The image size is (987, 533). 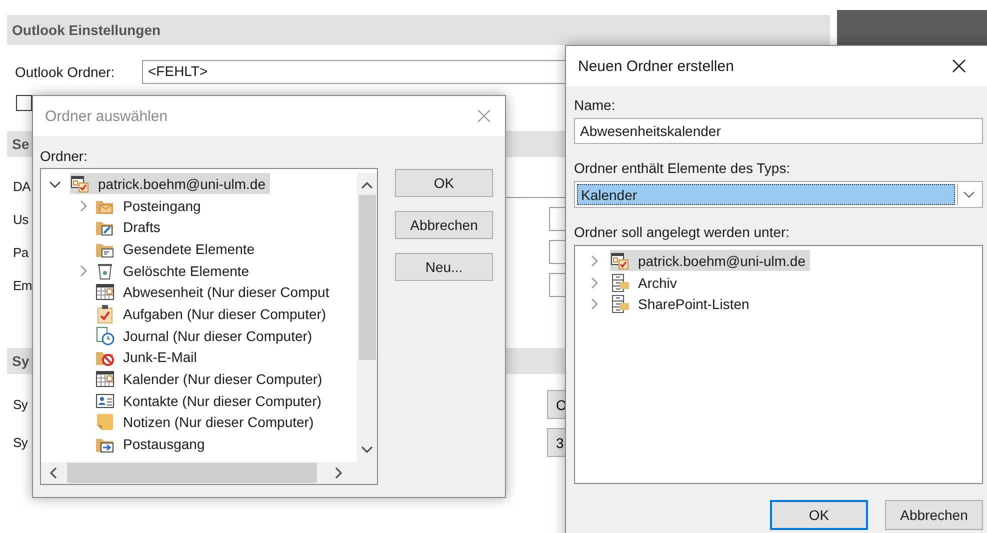 What do you see at coordinates (65, 72) in the screenshot?
I see `field-label: Outlook Ordner:` at bounding box center [65, 72].